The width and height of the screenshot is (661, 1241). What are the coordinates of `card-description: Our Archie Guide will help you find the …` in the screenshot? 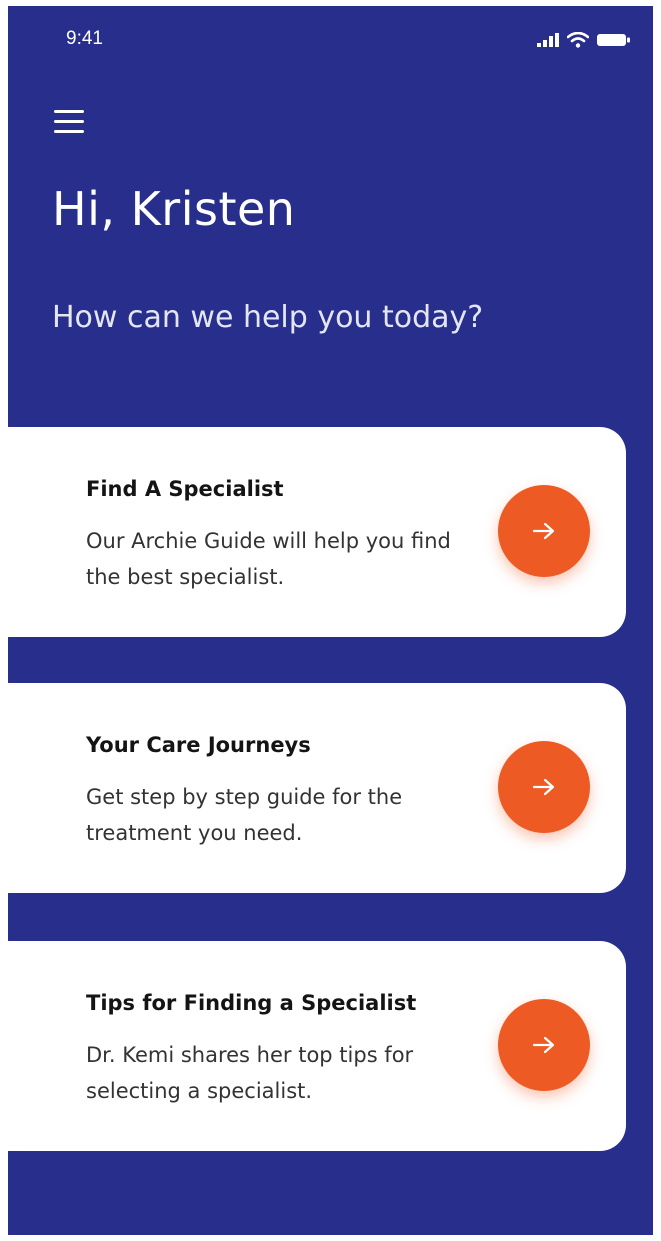 It's located at (268, 559).